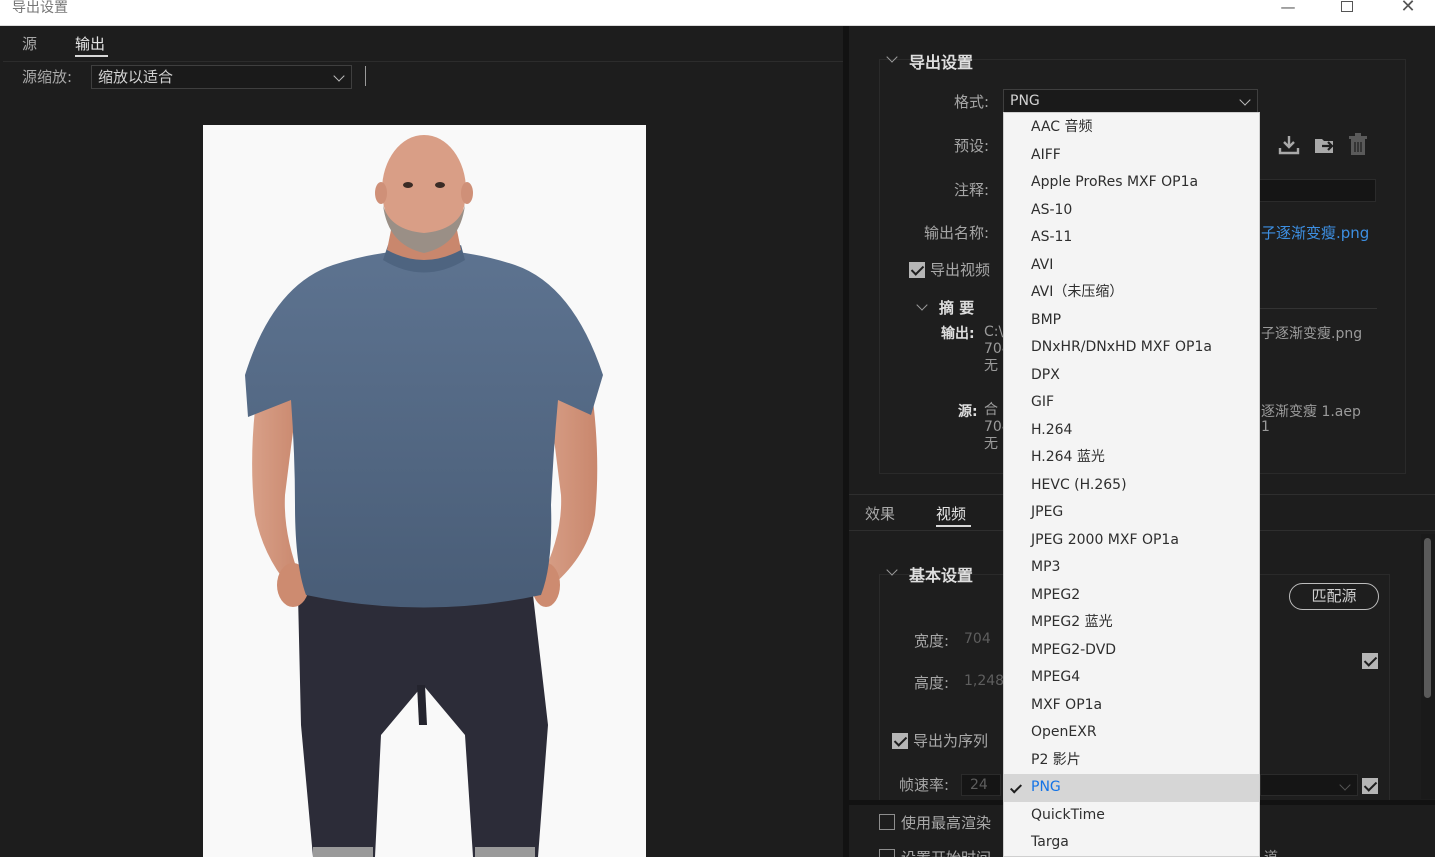 The image size is (1435, 857). I want to click on export-sequence-checkbox, so click(900, 741).